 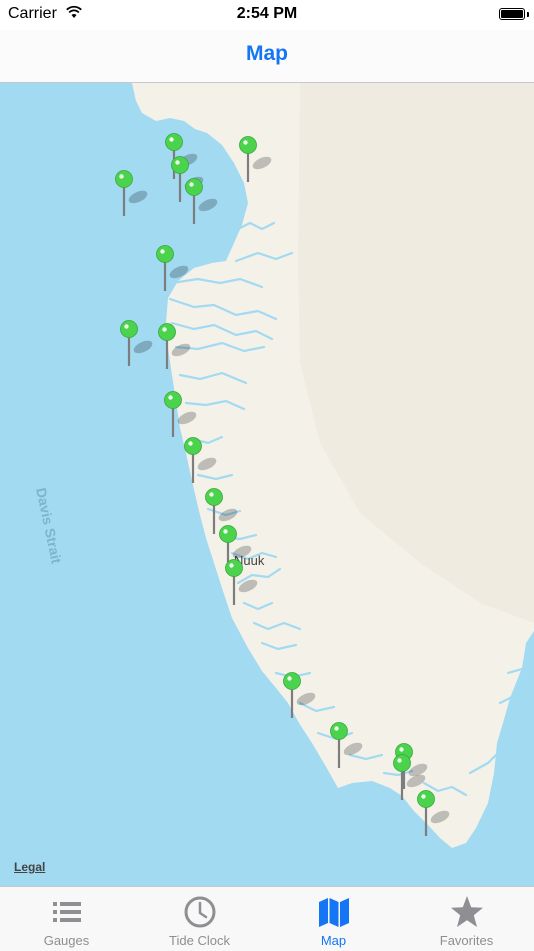 What do you see at coordinates (512, 14) in the screenshot?
I see `battery-icon` at bounding box center [512, 14].